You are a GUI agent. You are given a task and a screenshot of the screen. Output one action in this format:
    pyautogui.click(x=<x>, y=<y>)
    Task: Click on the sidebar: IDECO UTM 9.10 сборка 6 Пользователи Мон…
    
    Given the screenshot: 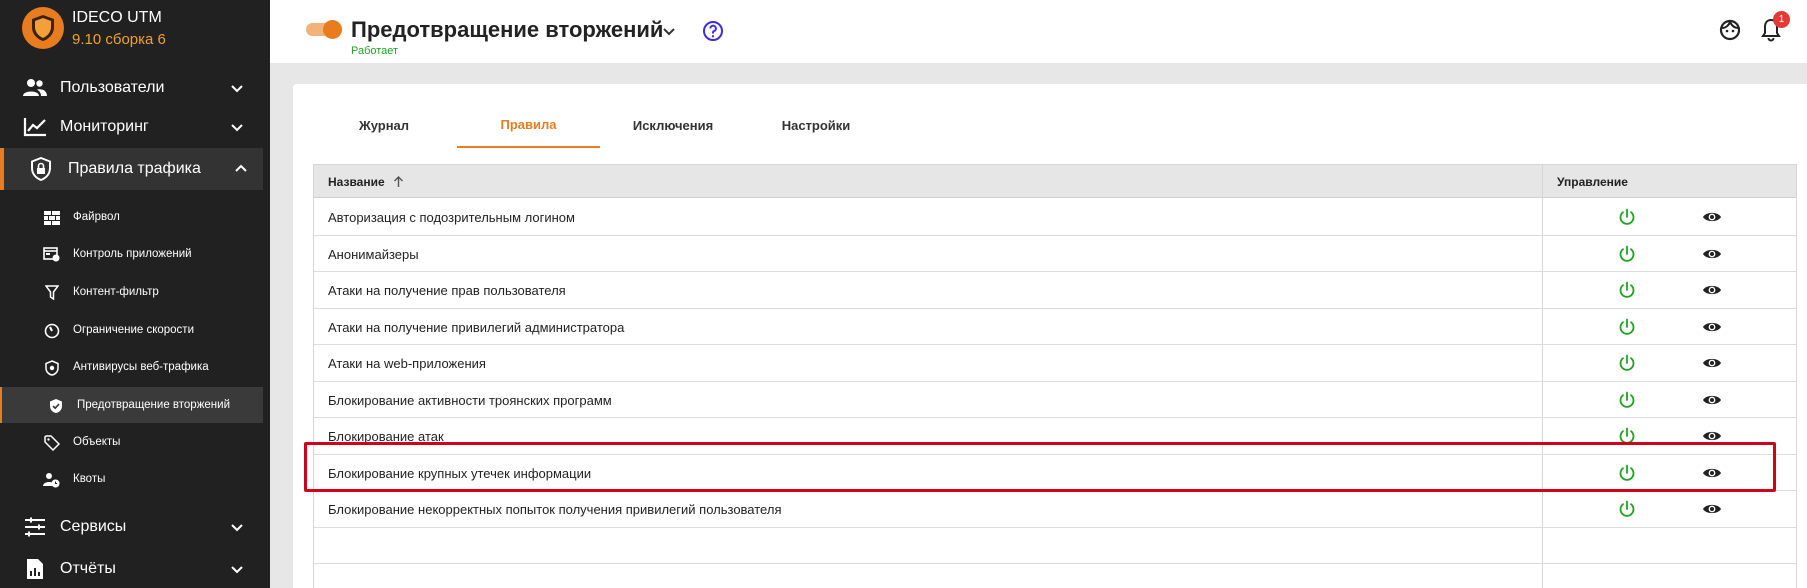 What is the action you would take?
    pyautogui.click(x=135, y=294)
    